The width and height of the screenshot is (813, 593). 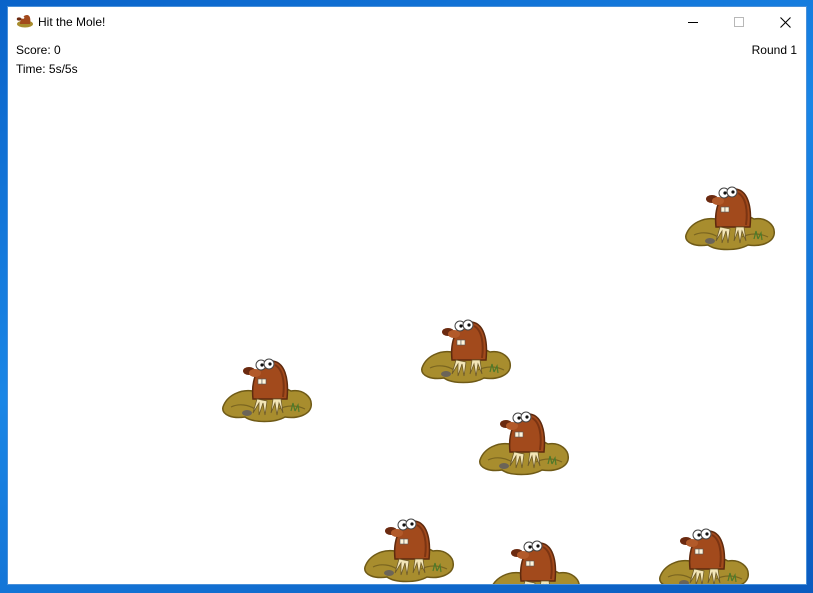 I want to click on minimize-button, so click(x=693, y=22).